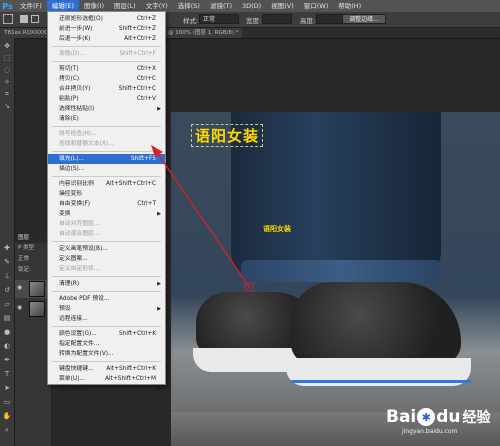 Image resolution: width=500 pixels, height=446 pixels. I want to click on menu-window: 窗口(W), so click(316, 6).